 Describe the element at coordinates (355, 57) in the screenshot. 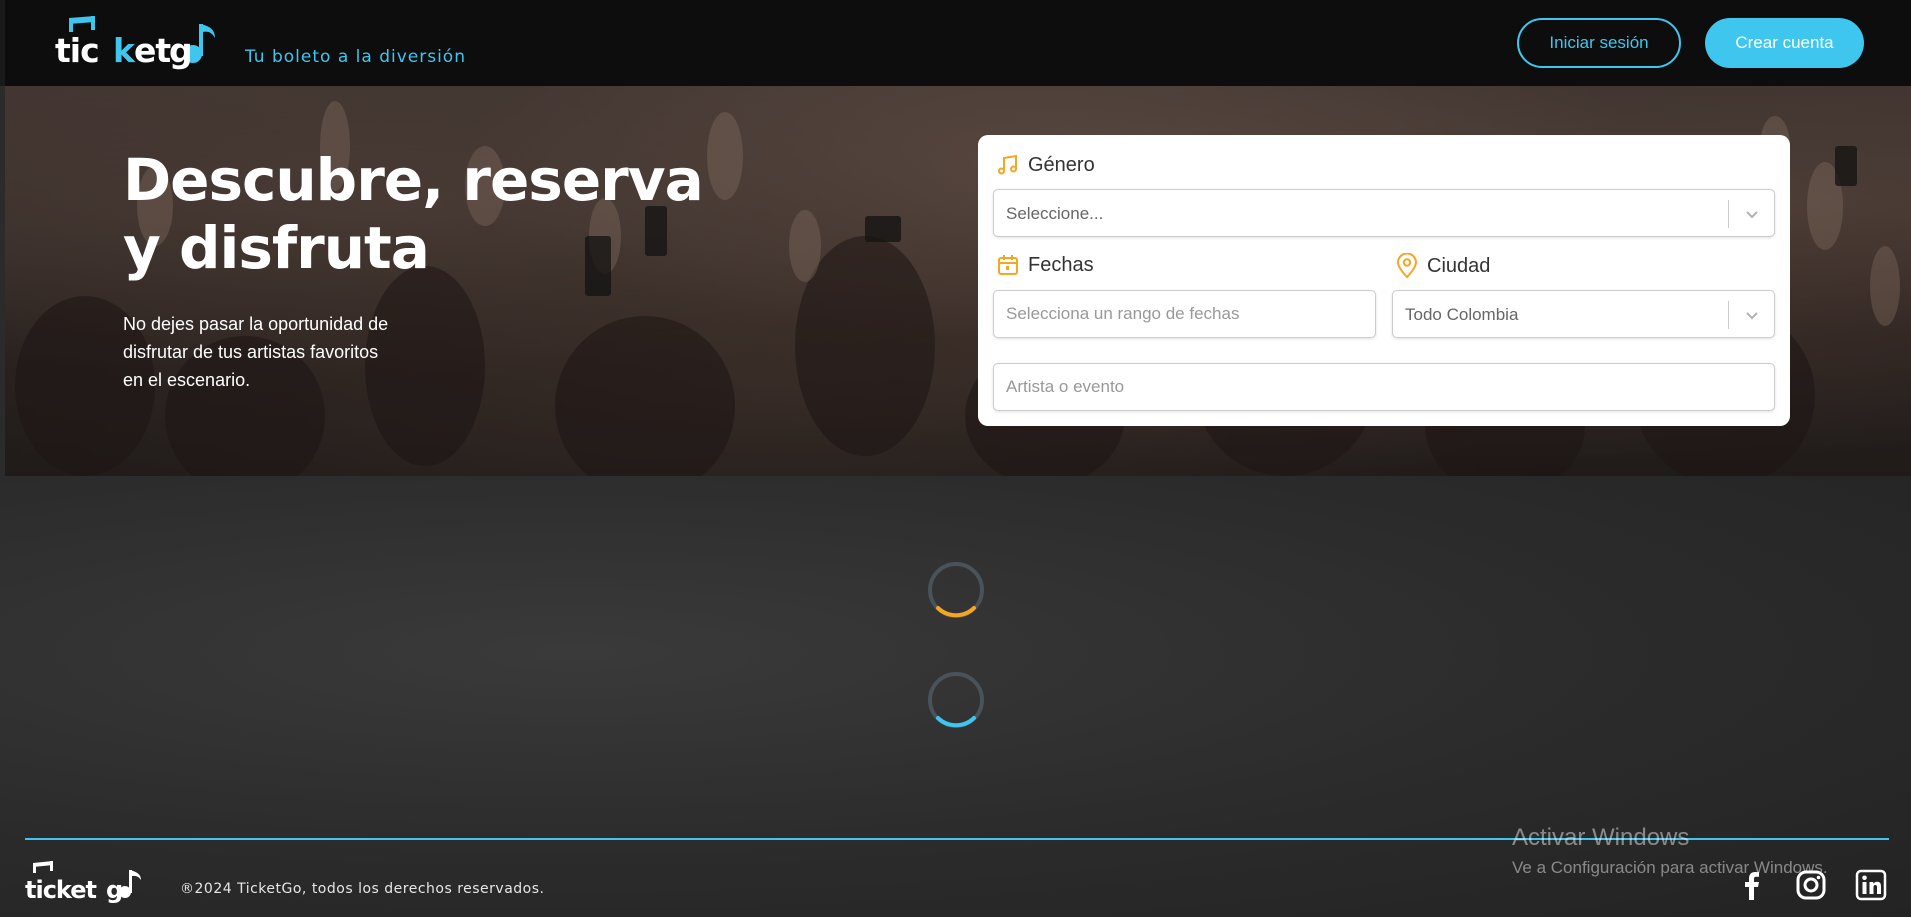

I see `tagline: Tu boleto a la diversión` at that location.